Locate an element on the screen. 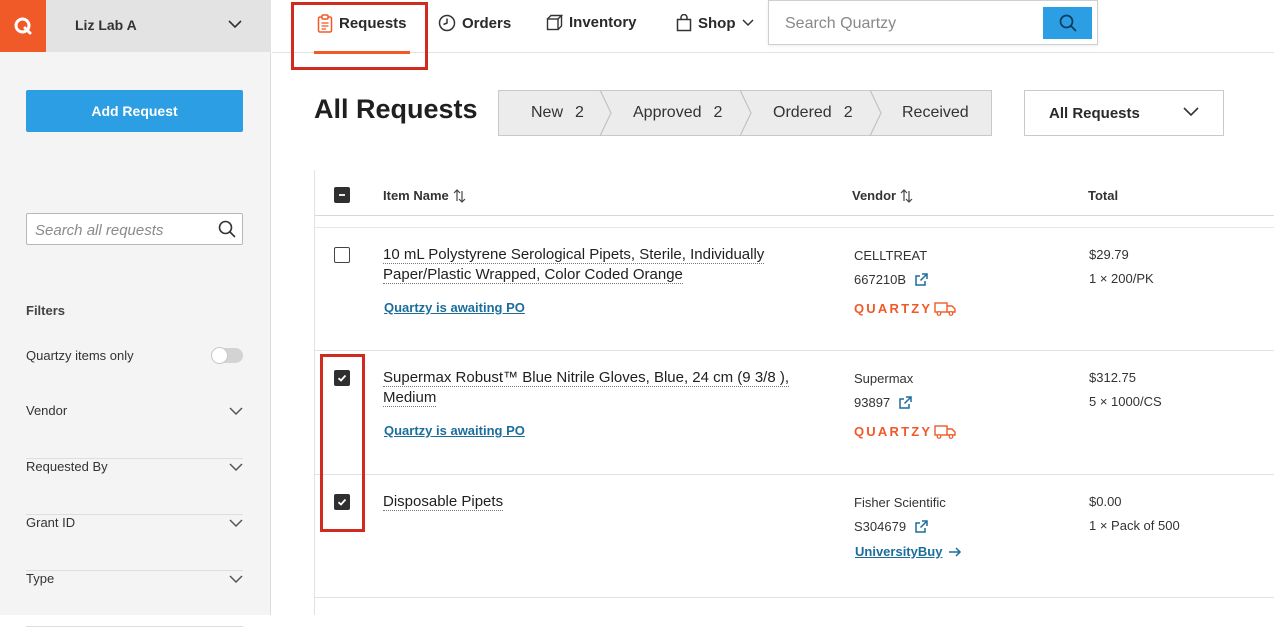  catalog-number-text: 93897 is located at coordinates (872, 402).